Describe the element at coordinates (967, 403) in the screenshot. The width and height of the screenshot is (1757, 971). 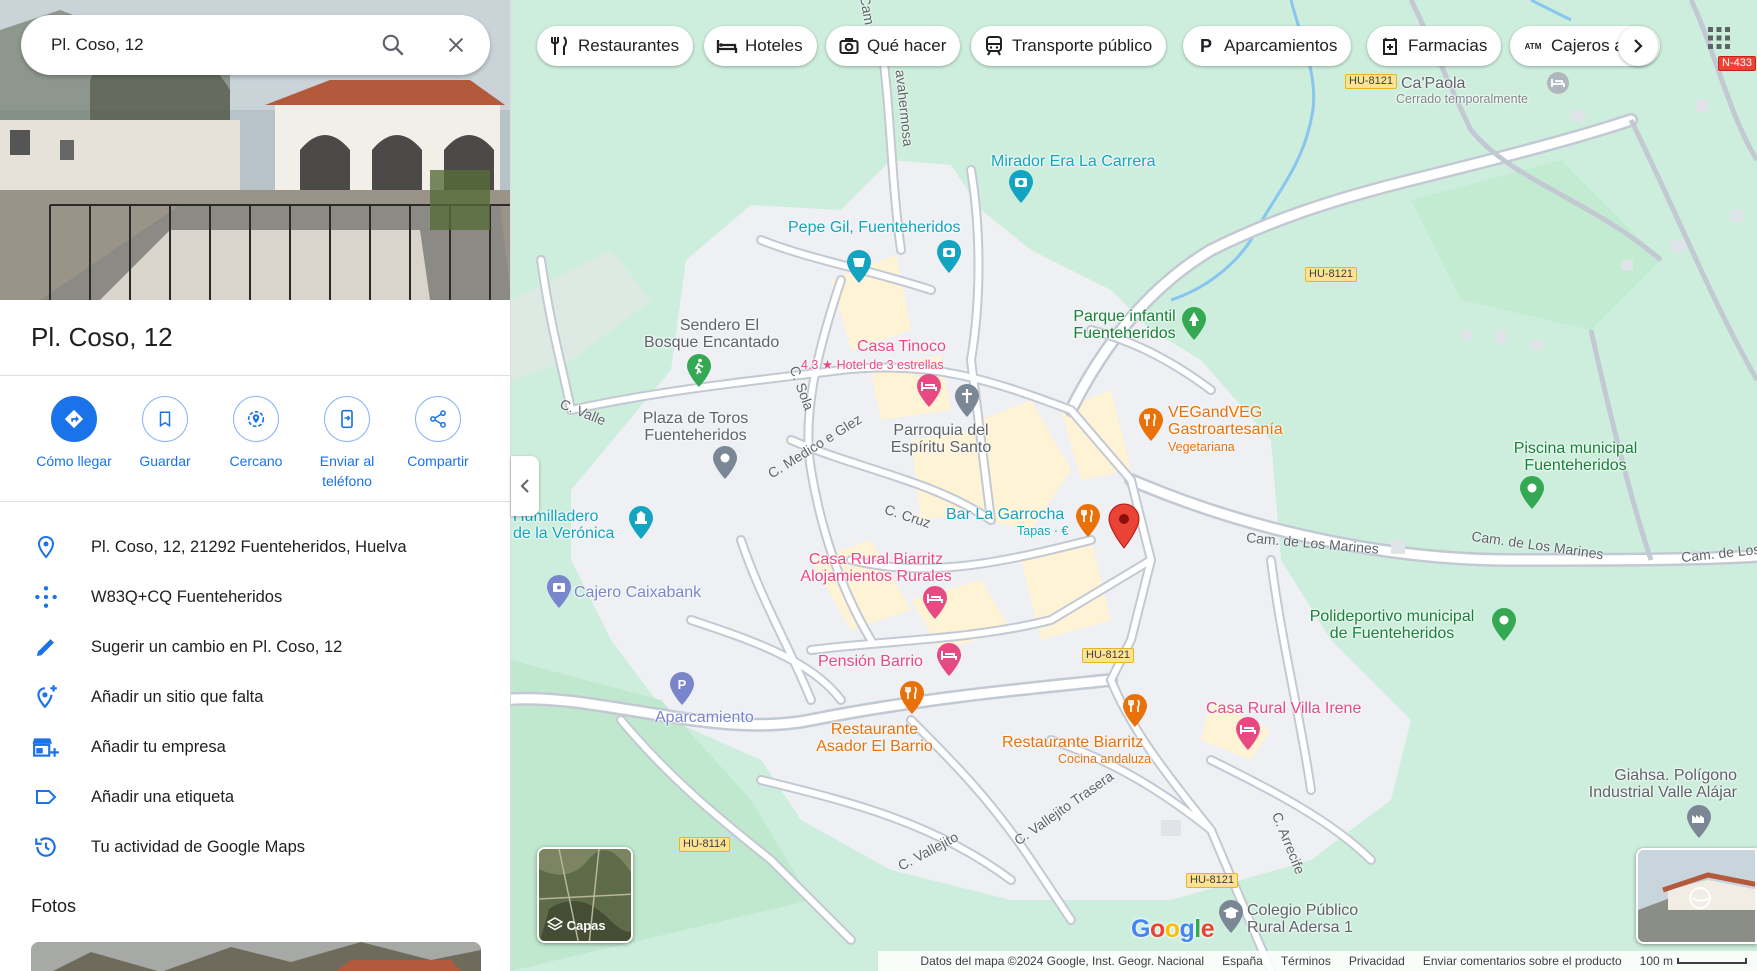
I see `poi-parroquia` at that location.